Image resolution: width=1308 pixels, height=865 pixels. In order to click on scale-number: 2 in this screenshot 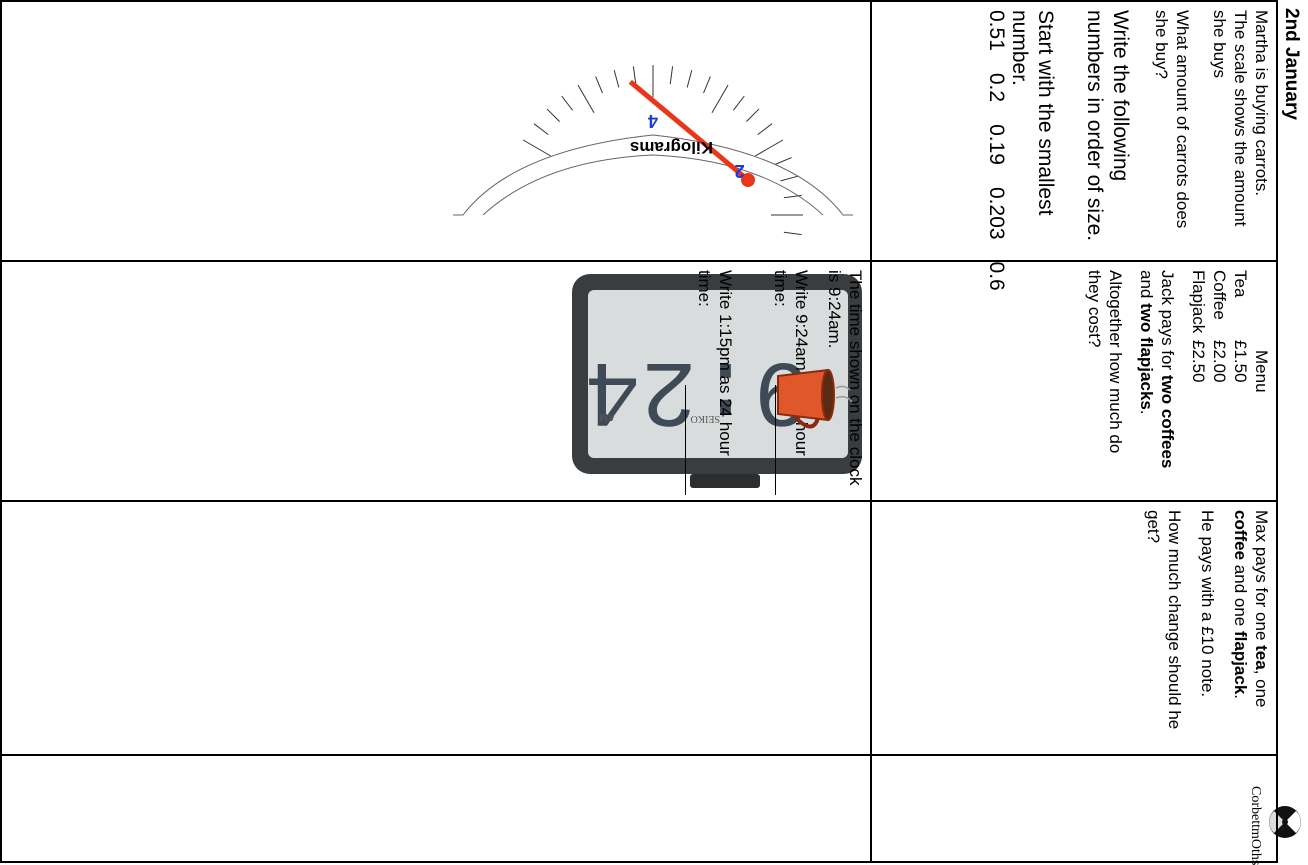, I will do `click(740, 171)`.